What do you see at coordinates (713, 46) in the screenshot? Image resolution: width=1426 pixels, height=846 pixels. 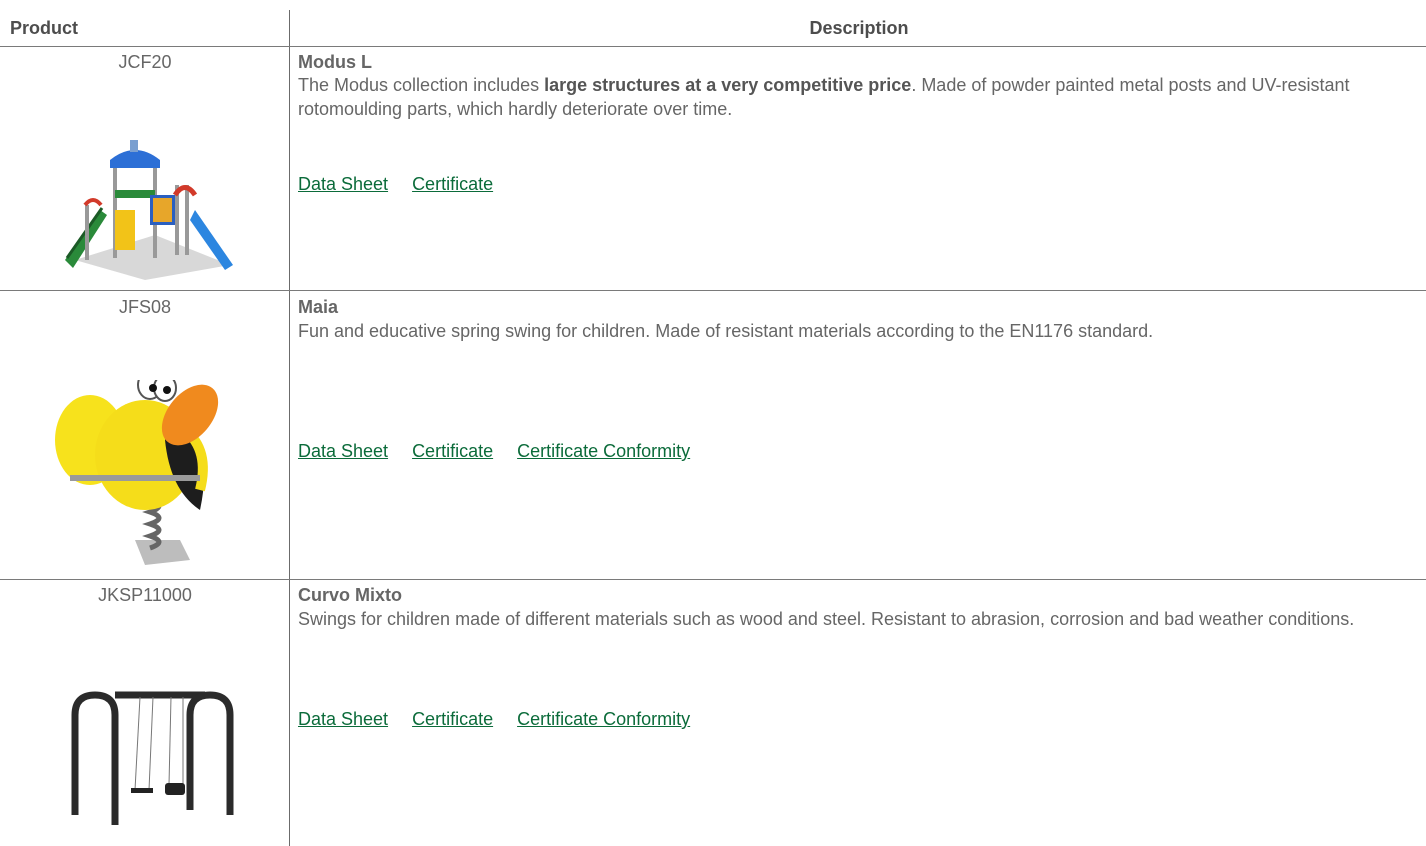 I see `header-divider` at bounding box center [713, 46].